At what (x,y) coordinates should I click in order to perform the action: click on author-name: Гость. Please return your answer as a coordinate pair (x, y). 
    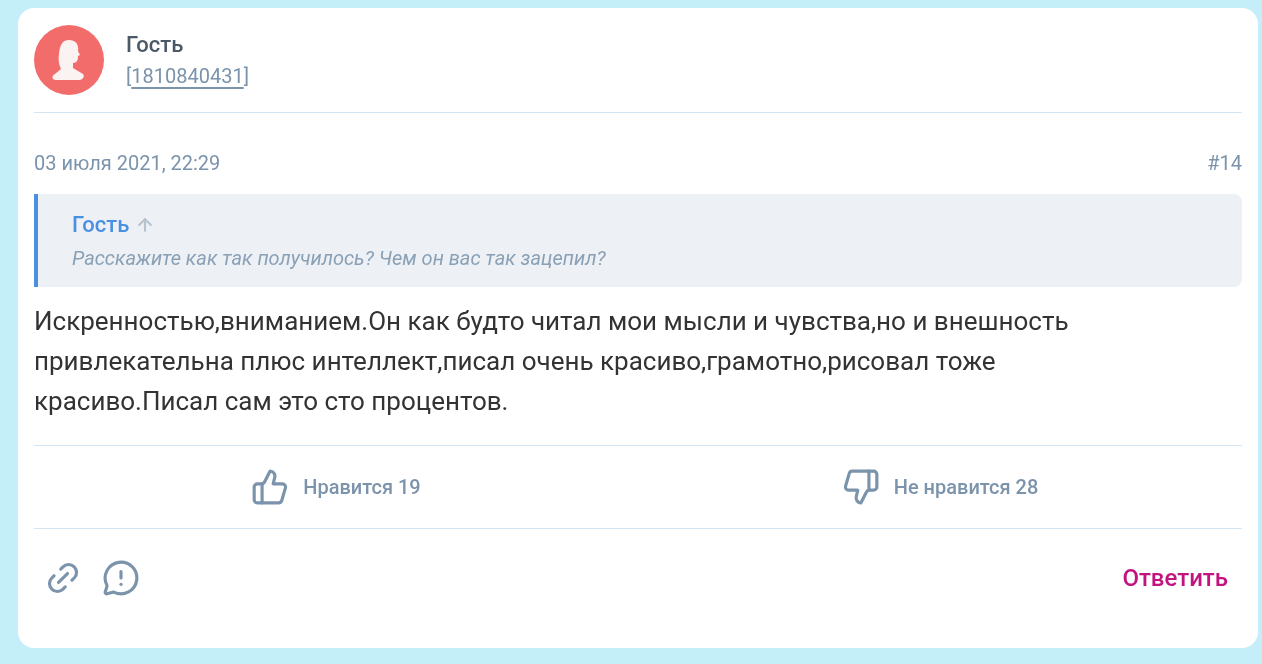
    Looking at the image, I should click on (155, 44).